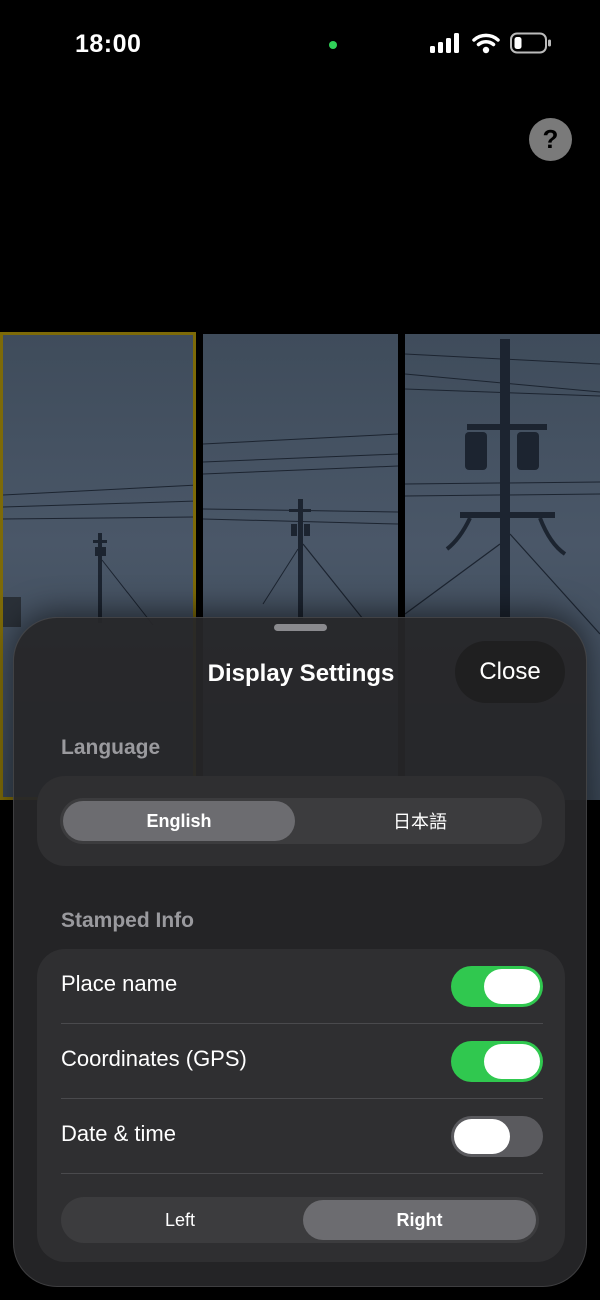 The width and height of the screenshot is (600, 1300). What do you see at coordinates (444, 43) in the screenshot?
I see `signal-icon` at bounding box center [444, 43].